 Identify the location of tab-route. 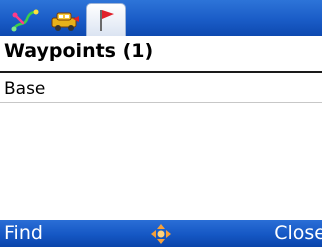
(25, 20).